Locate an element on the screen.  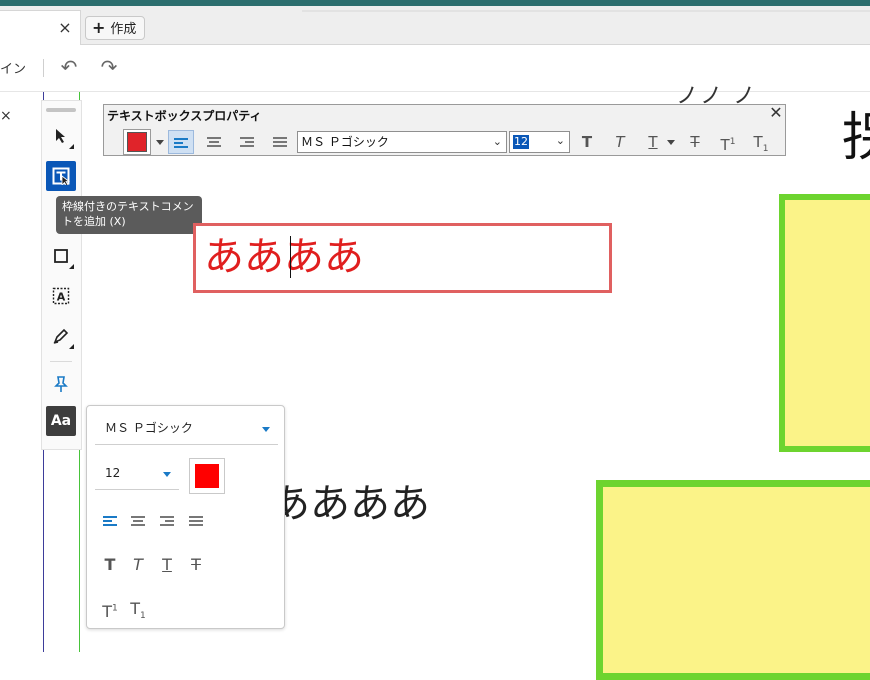
textbox-text: ああああ is located at coordinates (284, 257).